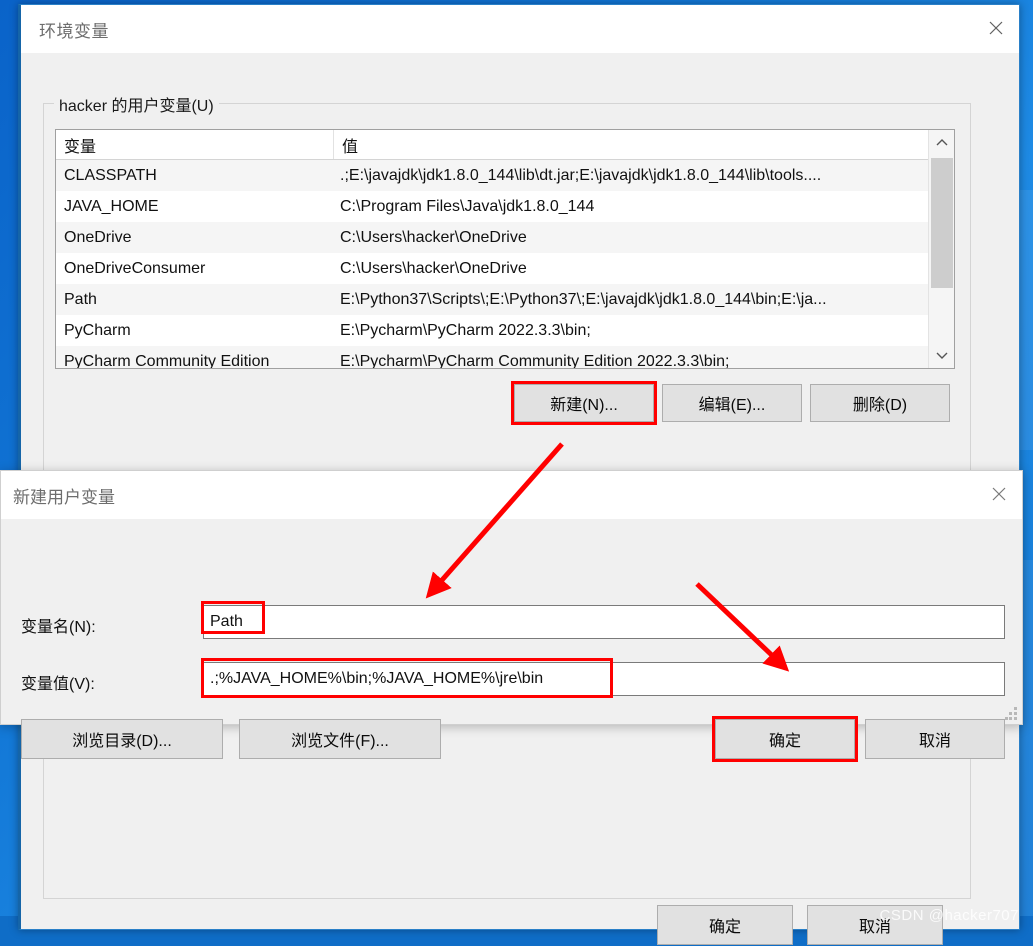  I want to click on table-cell-variable: PyCharm, so click(97, 330).